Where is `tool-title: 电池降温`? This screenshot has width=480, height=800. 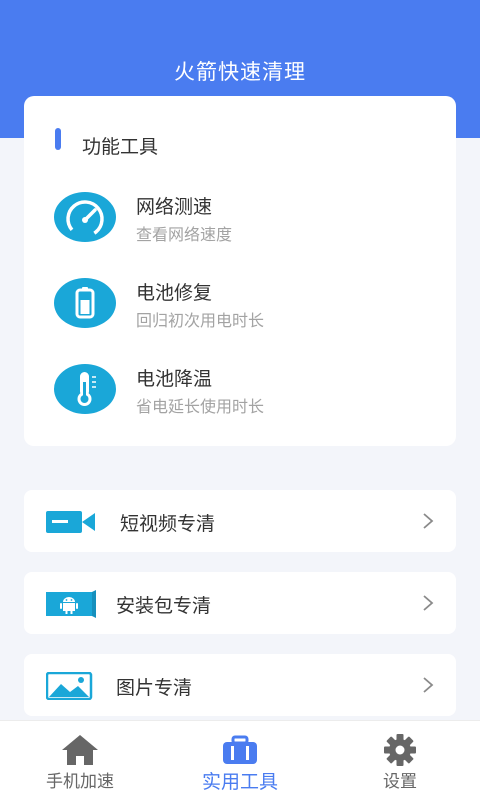 tool-title: 电池降温 is located at coordinates (174, 379).